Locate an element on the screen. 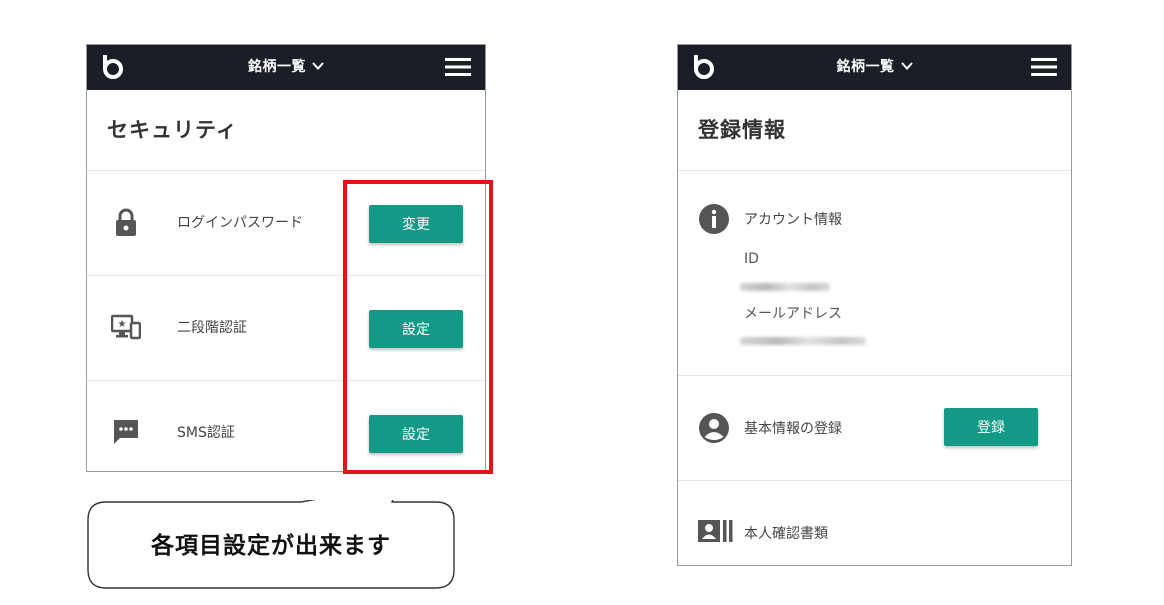 This screenshot has height=605, width=1164. callout-bubble: 各項目設定が出来ます is located at coordinates (271, 545).